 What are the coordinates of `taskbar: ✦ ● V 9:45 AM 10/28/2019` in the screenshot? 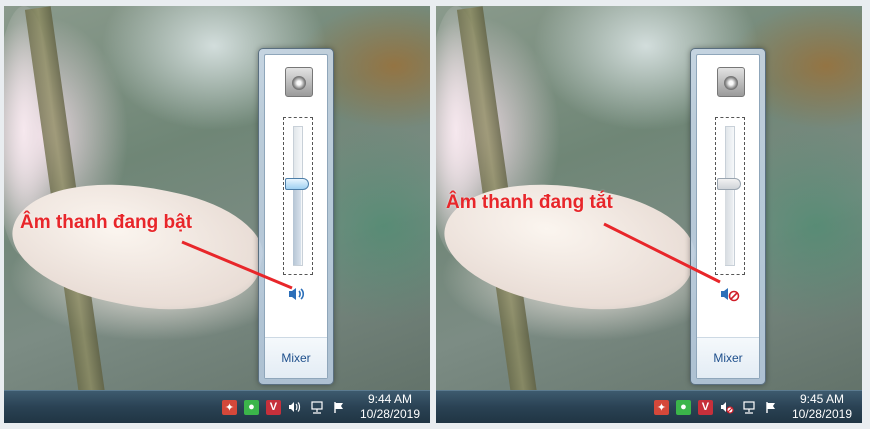 It's located at (649, 406).